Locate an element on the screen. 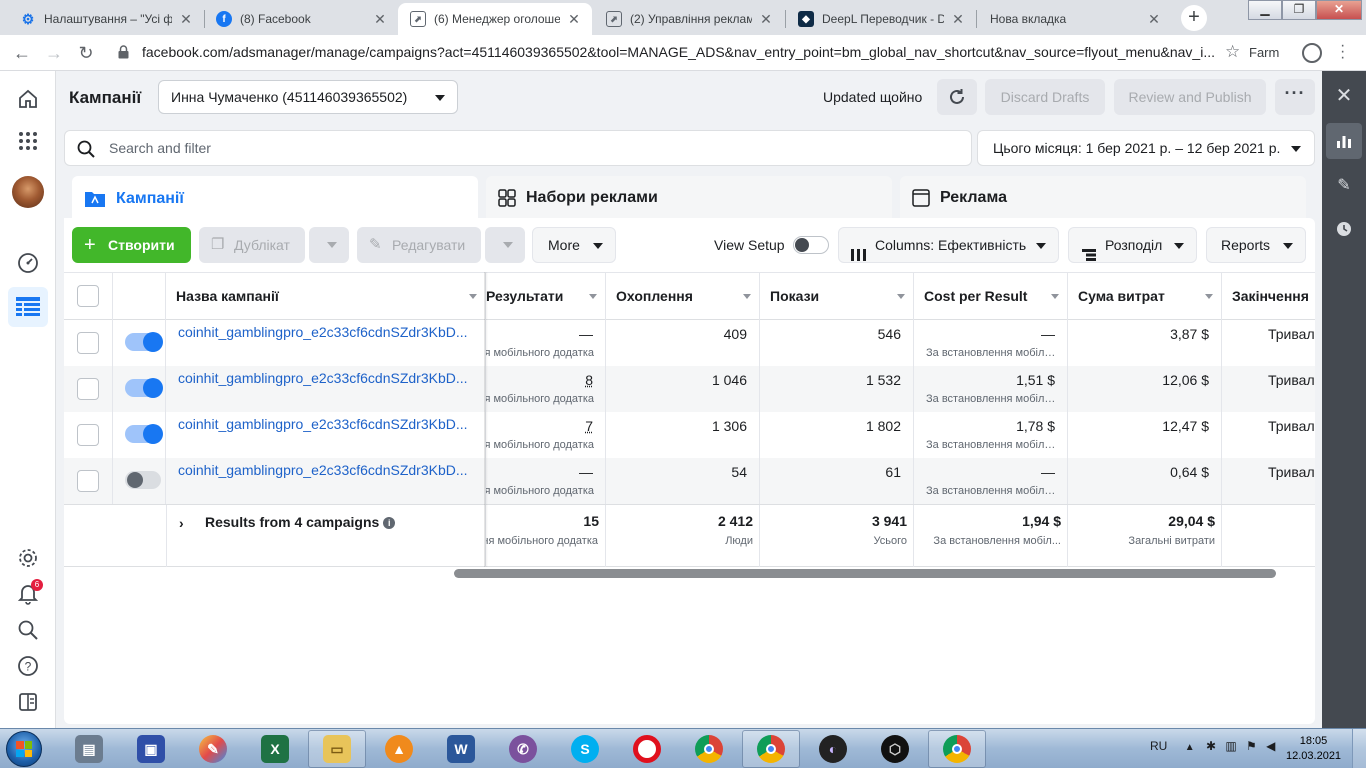  horizontal-scrollbar is located at coordinates (865, 573).